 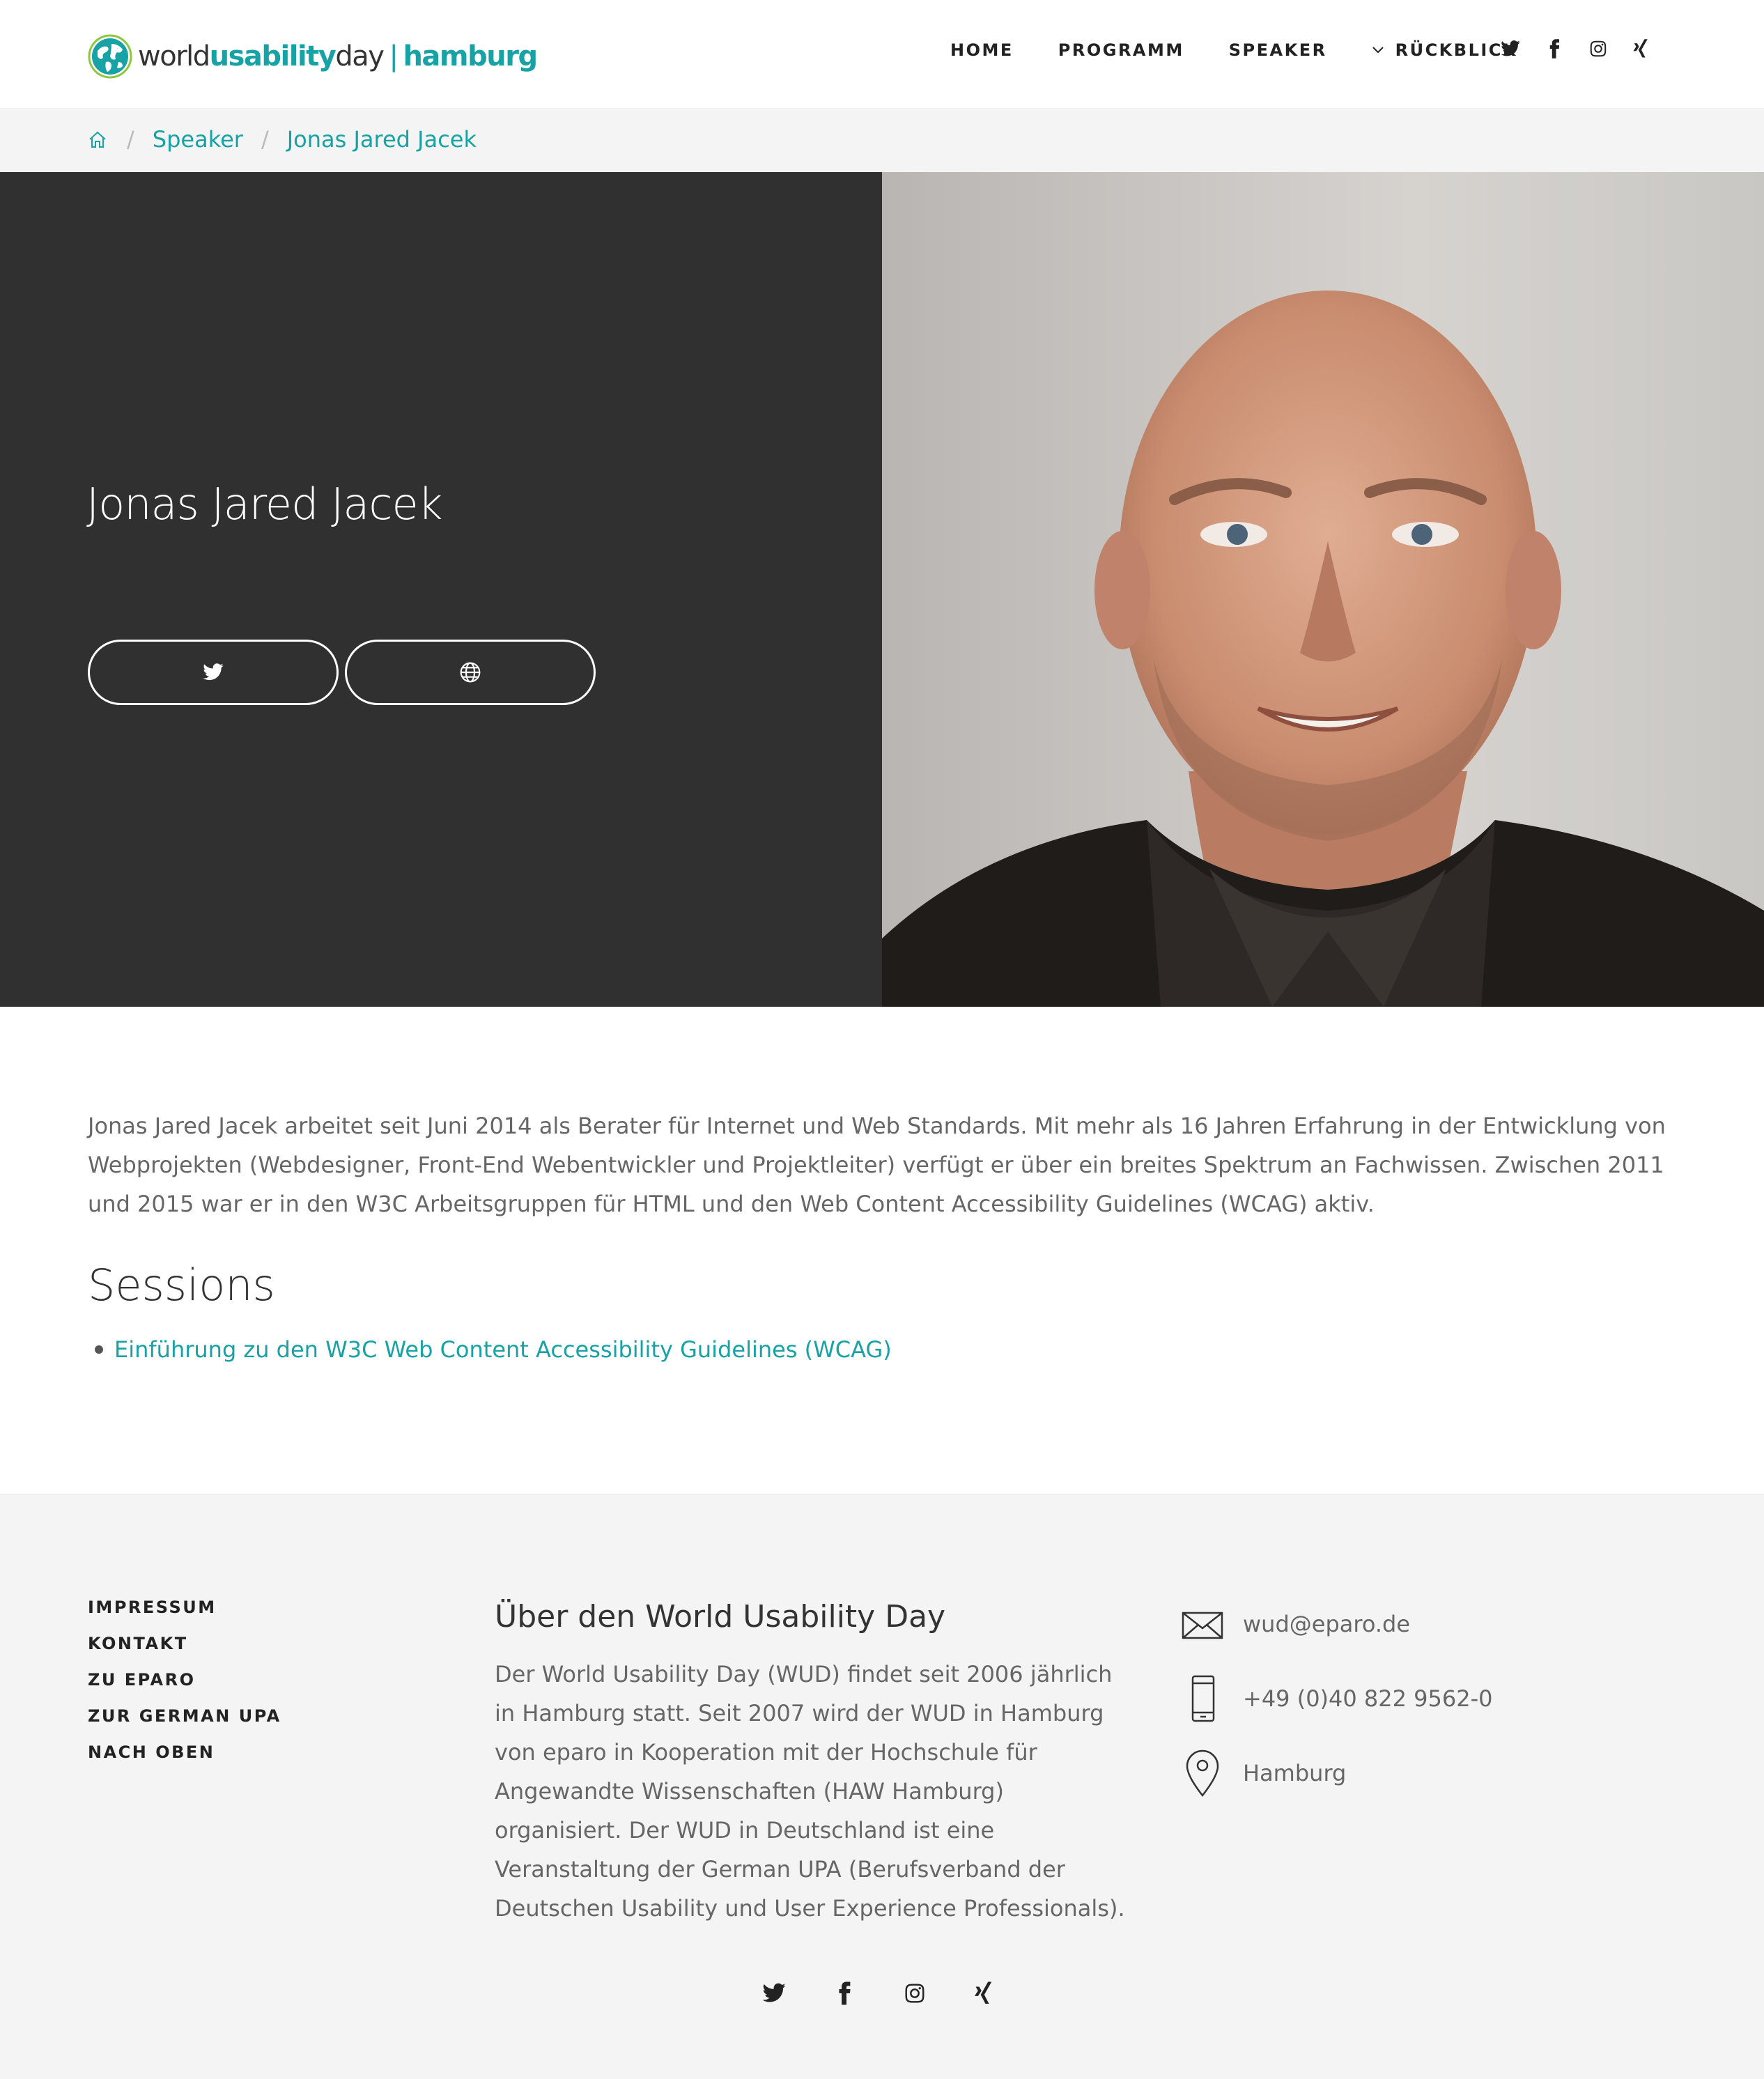 What do you see at coordinates (184, 1752) in the screenshot?
I see `footer-link-nach-oben: nach oben` at bounding box center [184, 1752].